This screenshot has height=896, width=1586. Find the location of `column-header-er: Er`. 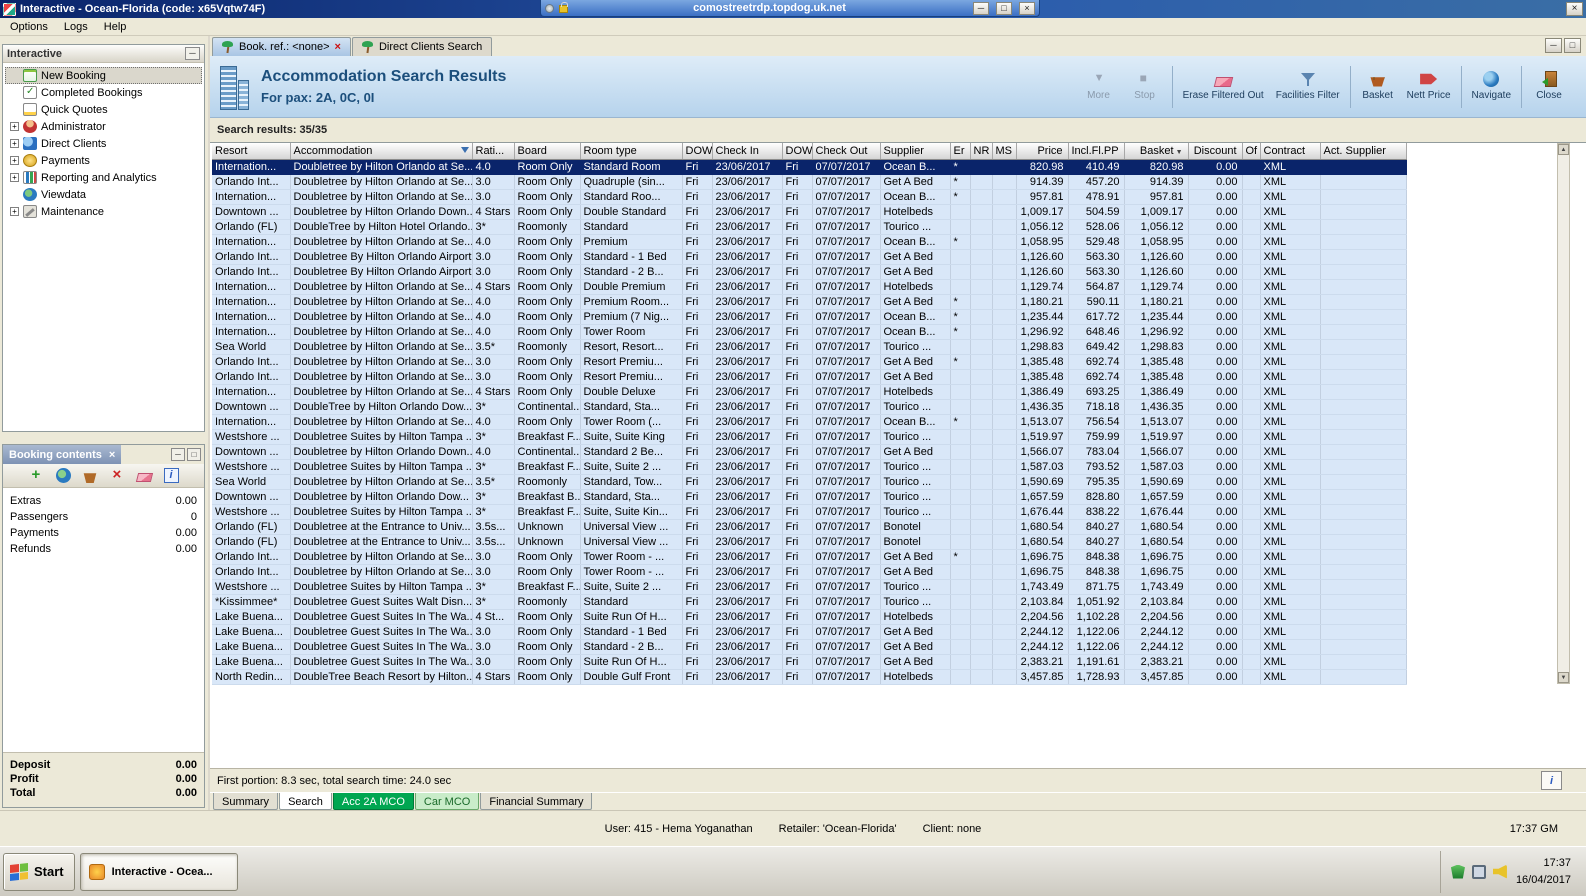

column-header-er: Er is located at coordinates (960, 151).